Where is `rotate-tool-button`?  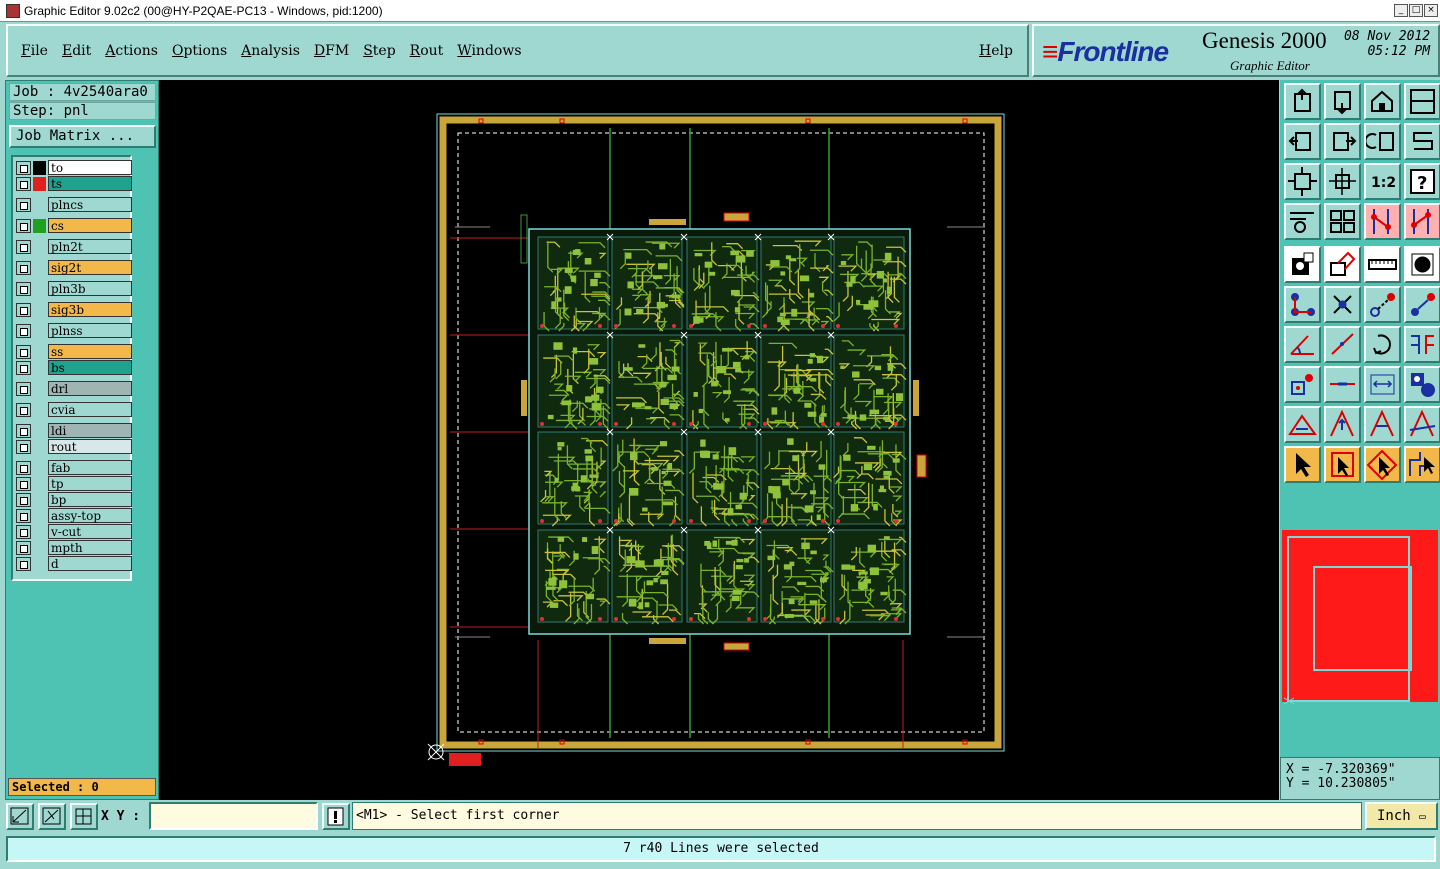
rotate-tool-button is located at coordinates (1382, 344).